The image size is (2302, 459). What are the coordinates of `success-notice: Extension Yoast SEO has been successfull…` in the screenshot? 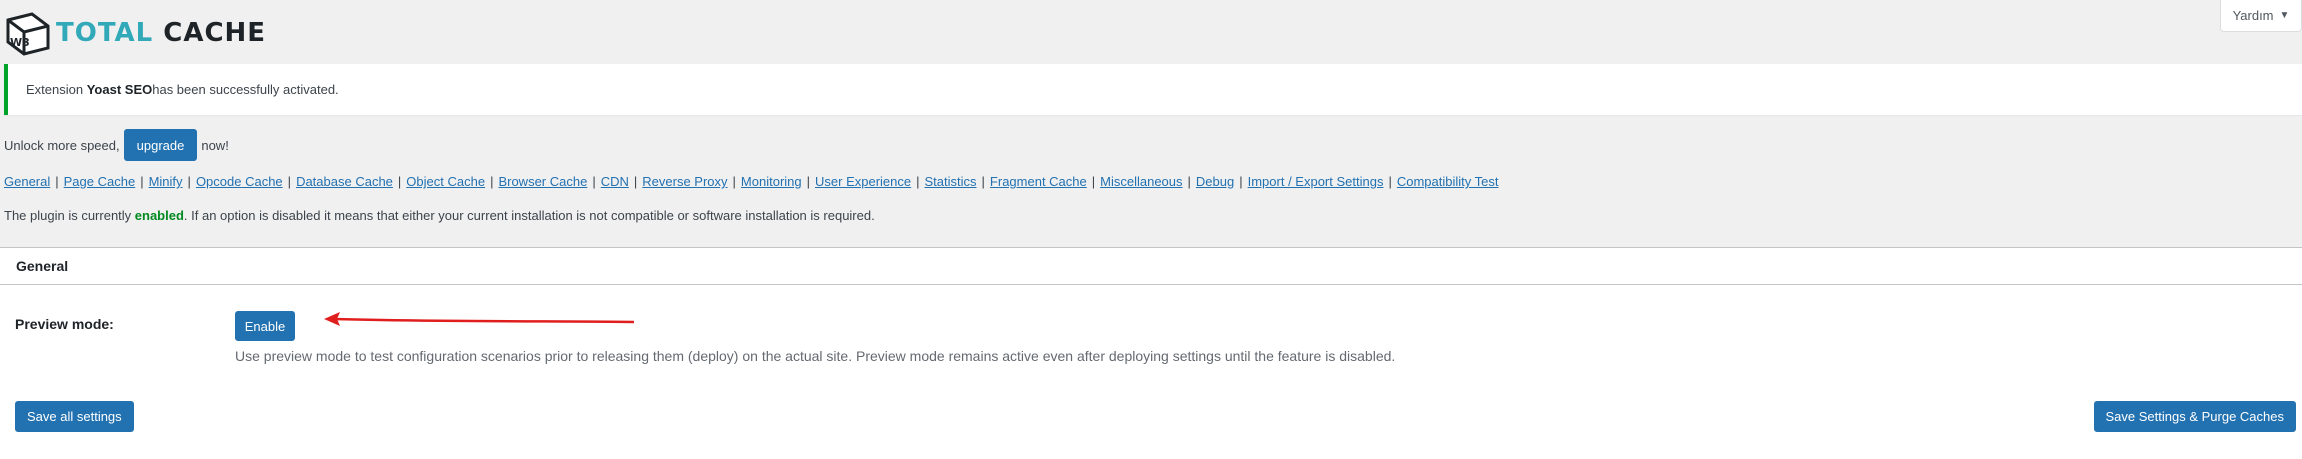 It's located at (1153, 89).